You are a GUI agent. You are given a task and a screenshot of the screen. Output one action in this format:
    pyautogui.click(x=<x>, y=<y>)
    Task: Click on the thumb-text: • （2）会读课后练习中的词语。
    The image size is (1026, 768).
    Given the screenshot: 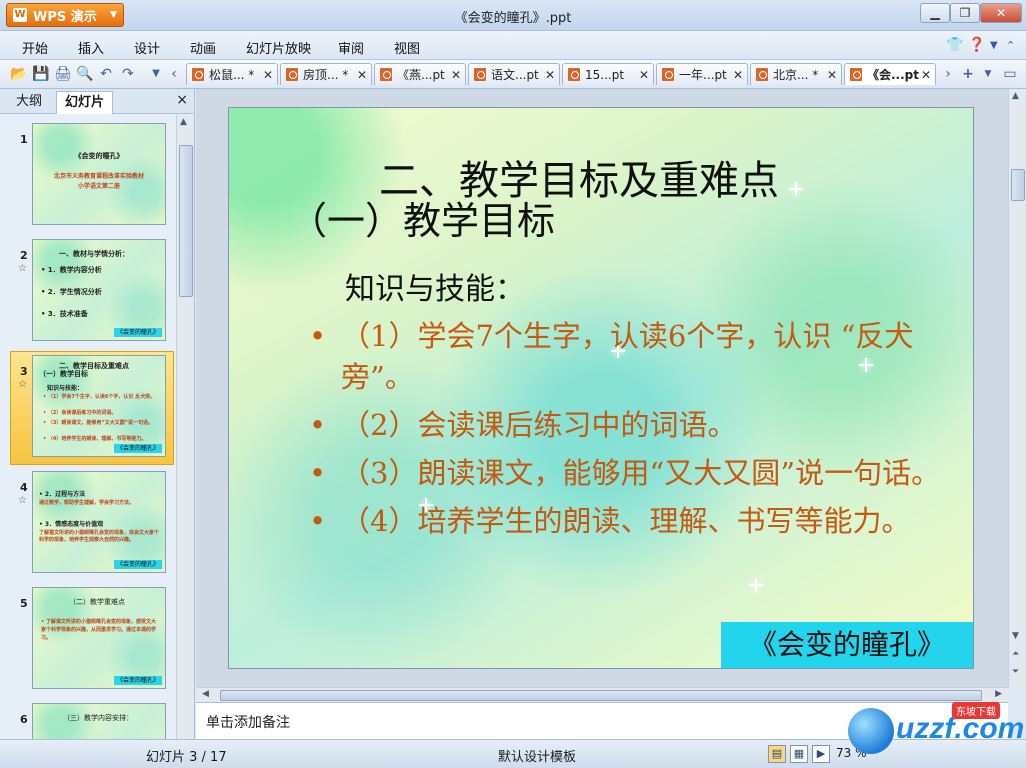 What is the action you would take?
    pyautogui.click(x=80, y=413)
    